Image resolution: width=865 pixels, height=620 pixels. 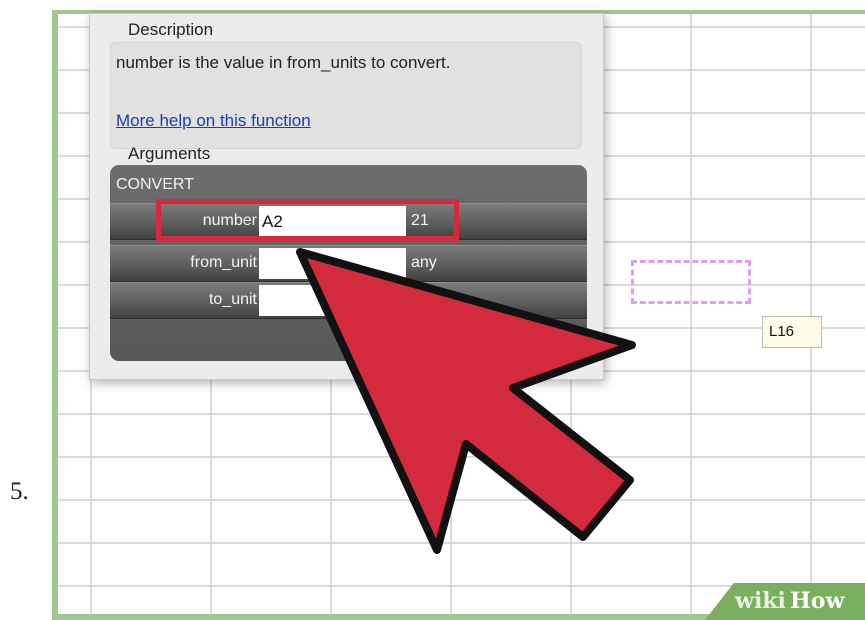 I want to click on watermark-how: How, so click(x=817, y=601).